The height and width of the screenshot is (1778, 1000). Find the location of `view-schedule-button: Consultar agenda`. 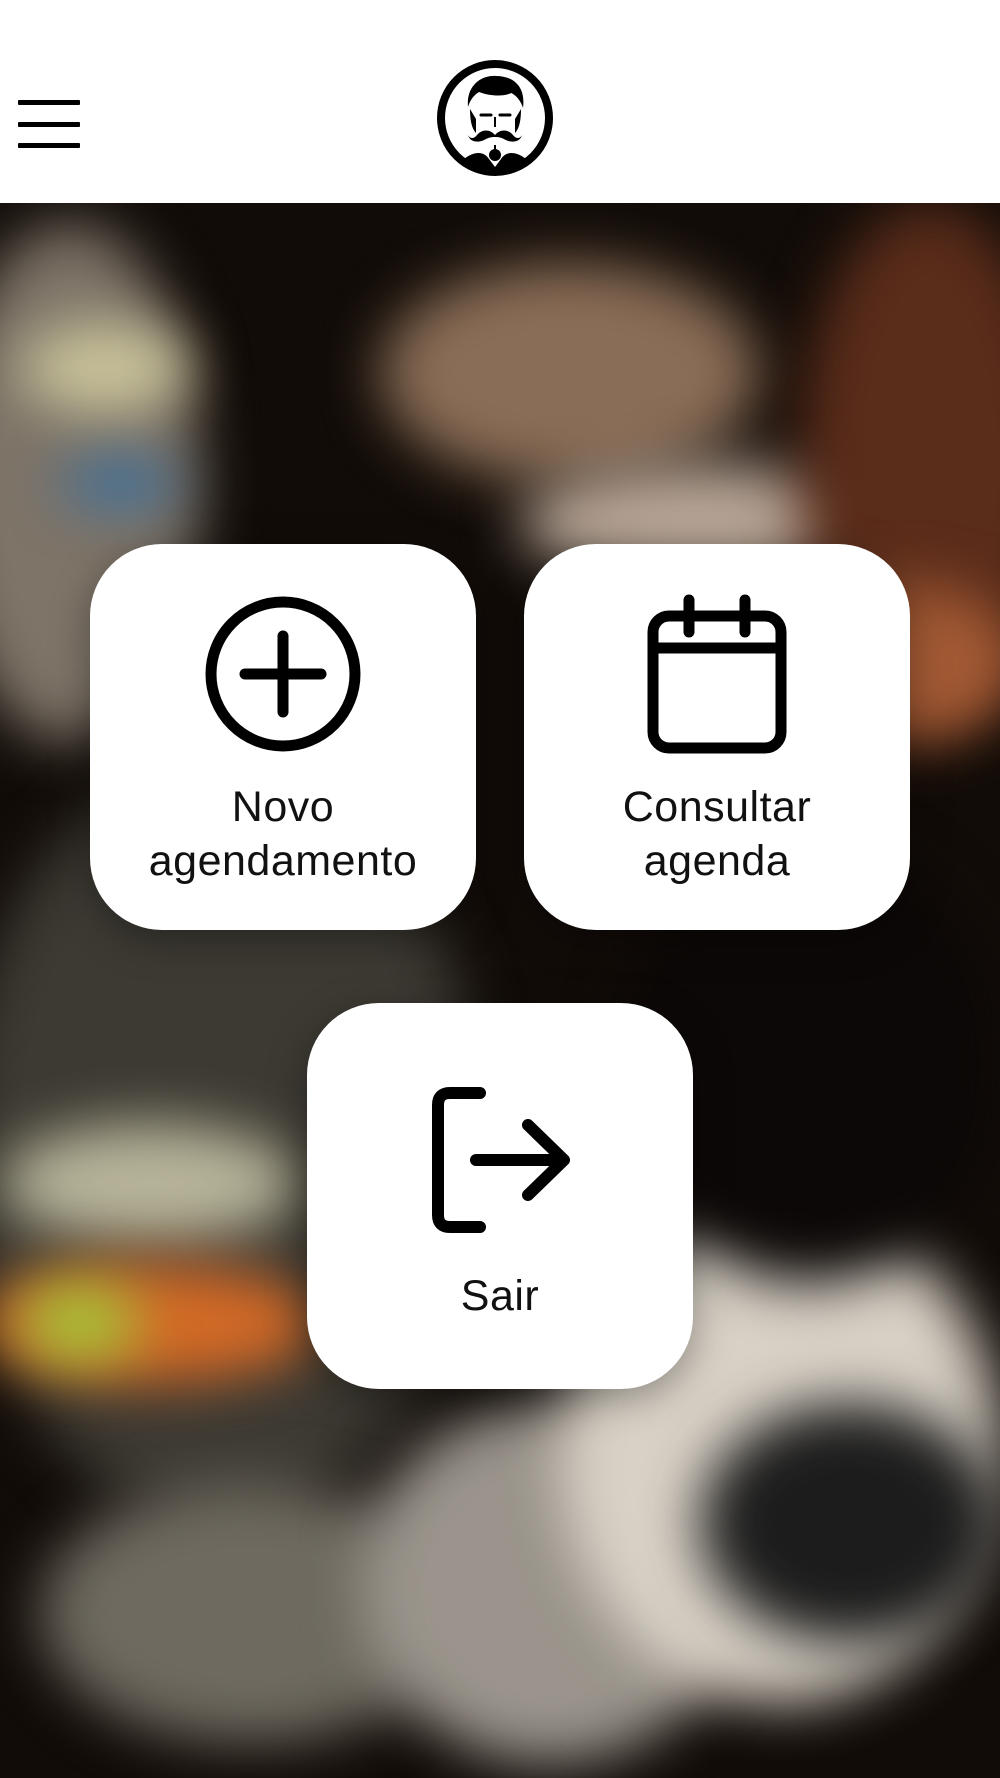

view-schedule-button: Consultar agenda is located at coordinates (717, 737).